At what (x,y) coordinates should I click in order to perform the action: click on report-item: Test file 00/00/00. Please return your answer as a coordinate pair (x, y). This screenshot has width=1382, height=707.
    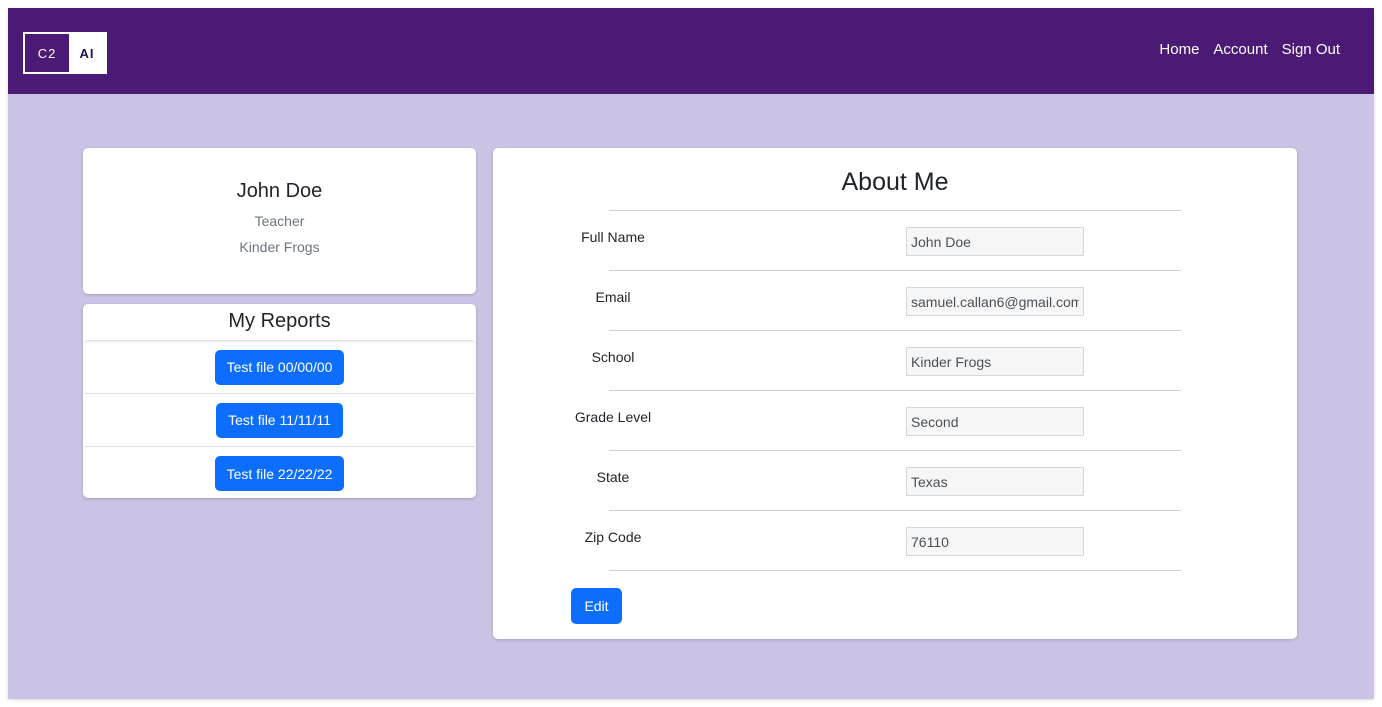
    Looking at the image, I should click on (279, 367).